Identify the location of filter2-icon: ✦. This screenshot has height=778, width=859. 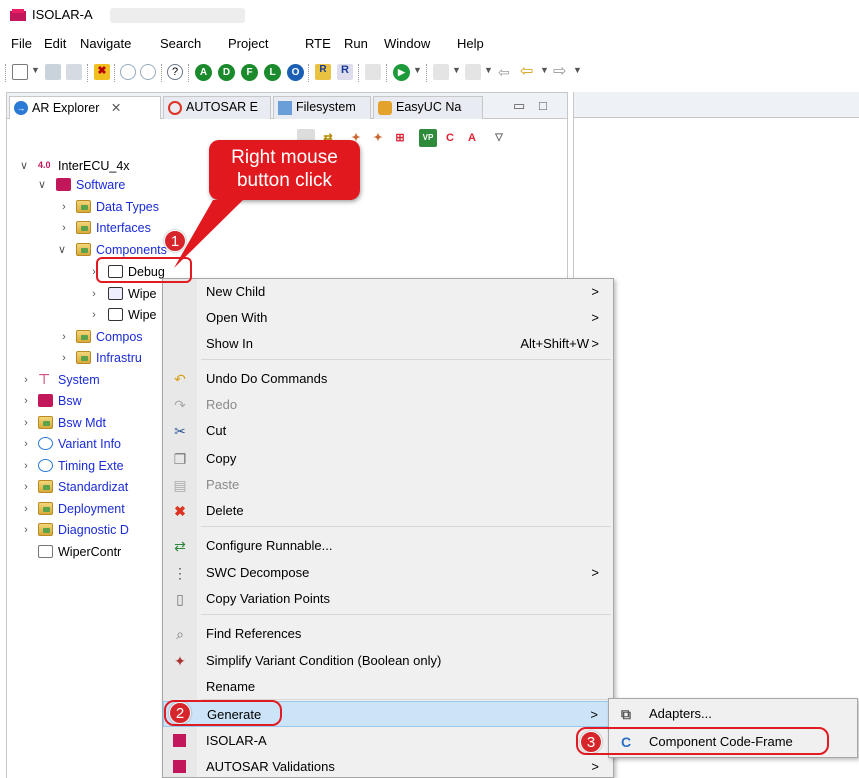
(378, 138).